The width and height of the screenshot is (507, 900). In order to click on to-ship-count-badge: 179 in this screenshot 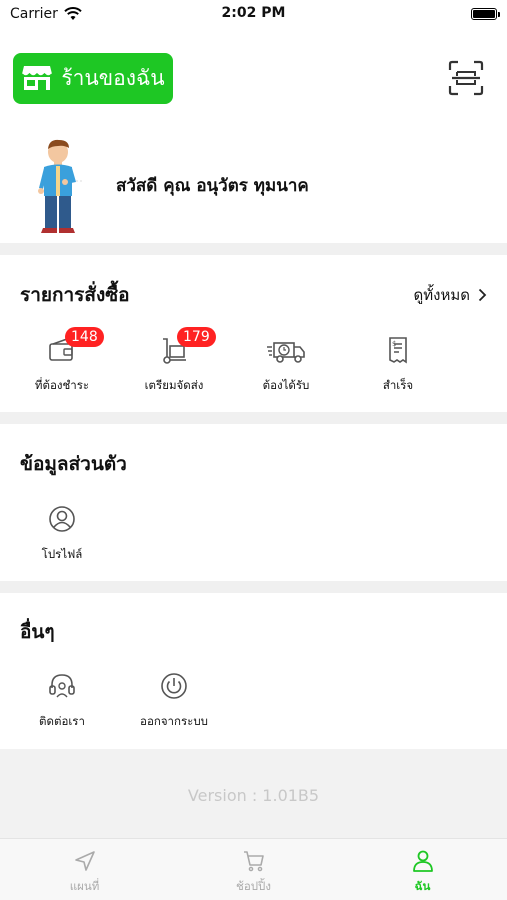, I will do `click(196, 337)`.